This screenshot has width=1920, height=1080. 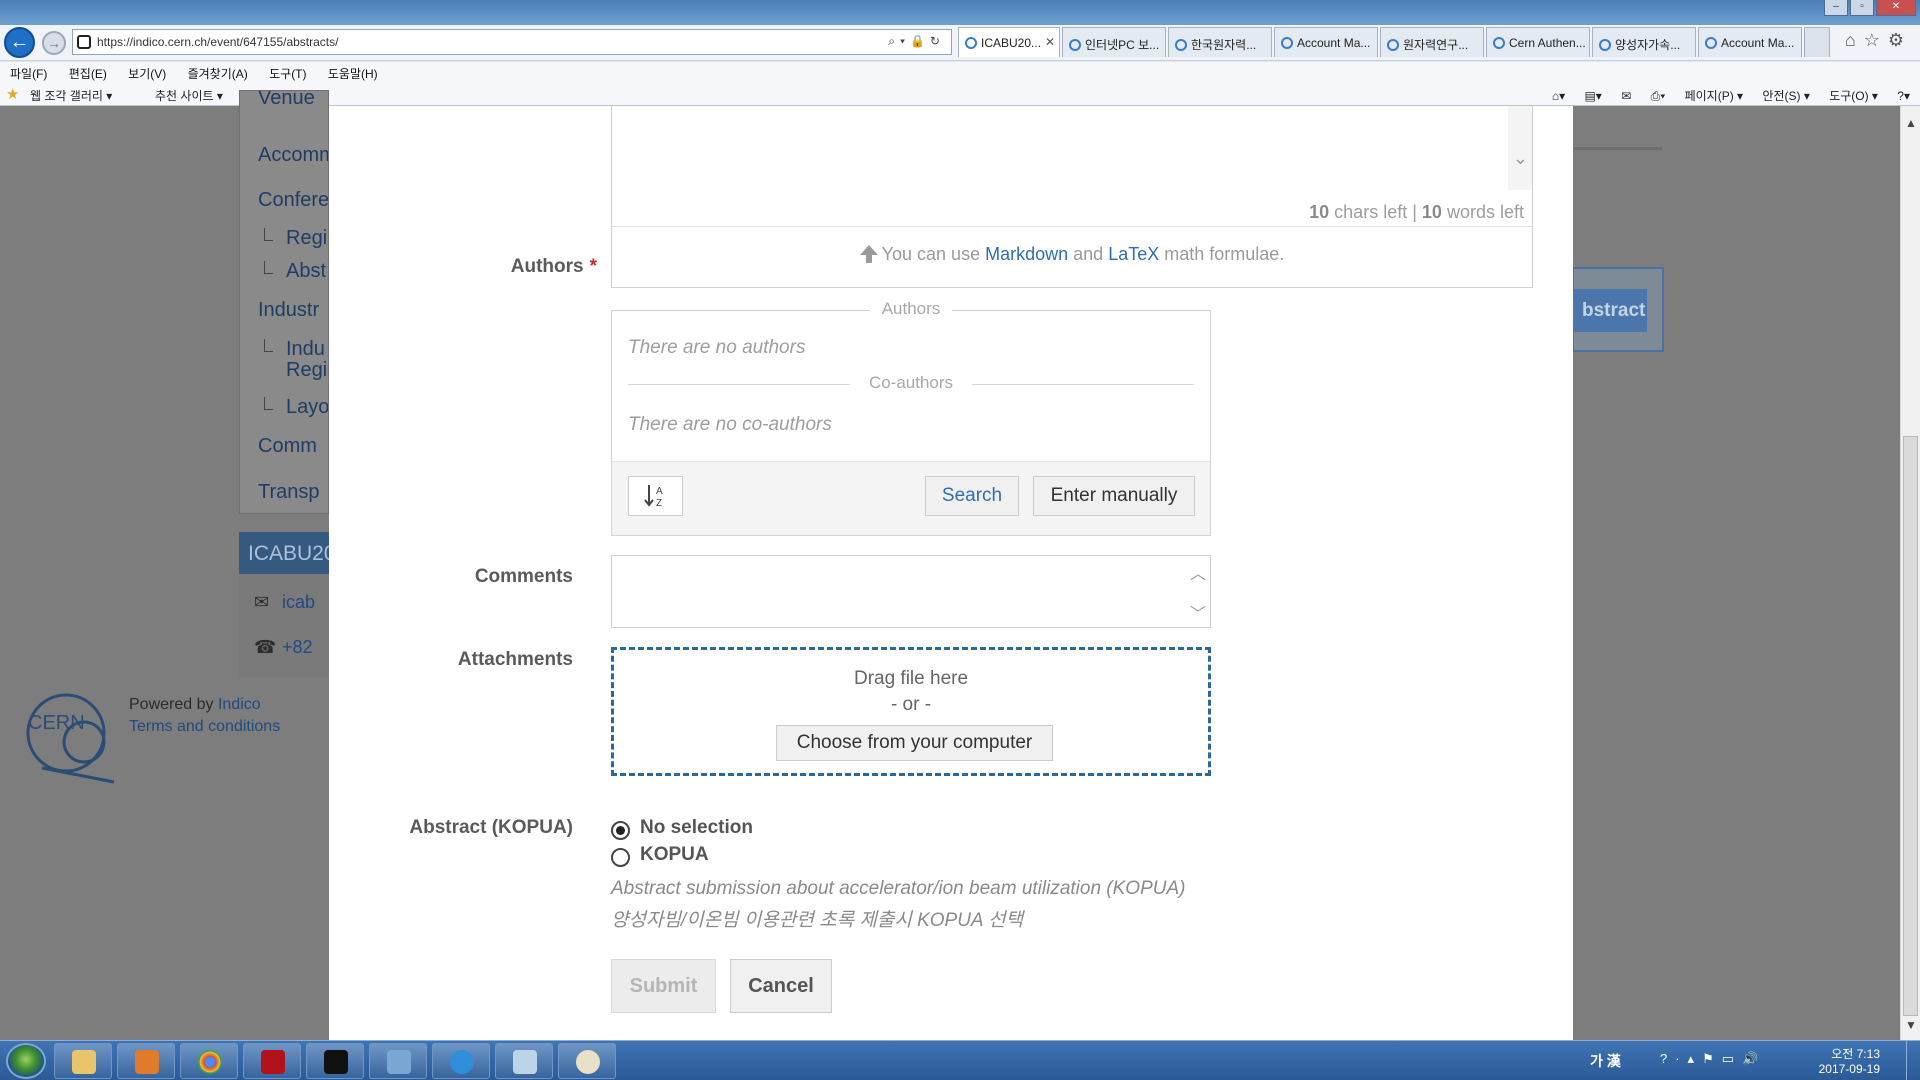 What do you see at coordinates (663, 986) in the screenshot?
I see `submit-button: Submit` at bounding box center [663, 986].